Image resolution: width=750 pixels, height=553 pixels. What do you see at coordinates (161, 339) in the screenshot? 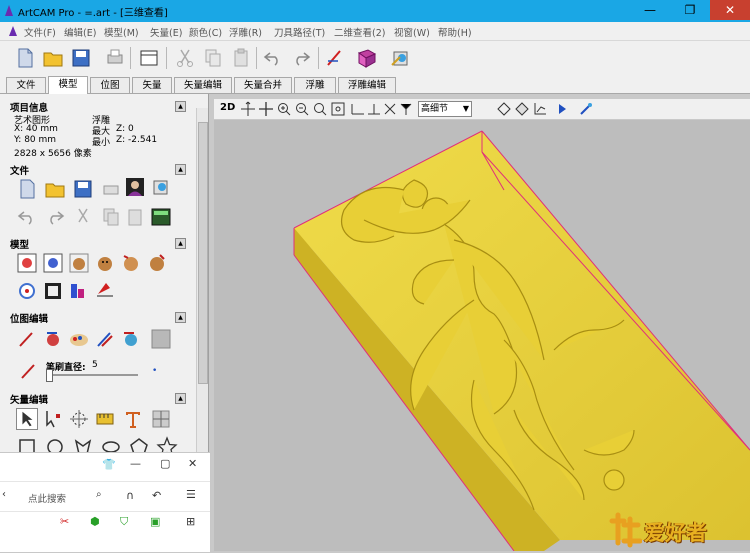
I see `gray-swatch-icon` at bounding box center [161, 339].